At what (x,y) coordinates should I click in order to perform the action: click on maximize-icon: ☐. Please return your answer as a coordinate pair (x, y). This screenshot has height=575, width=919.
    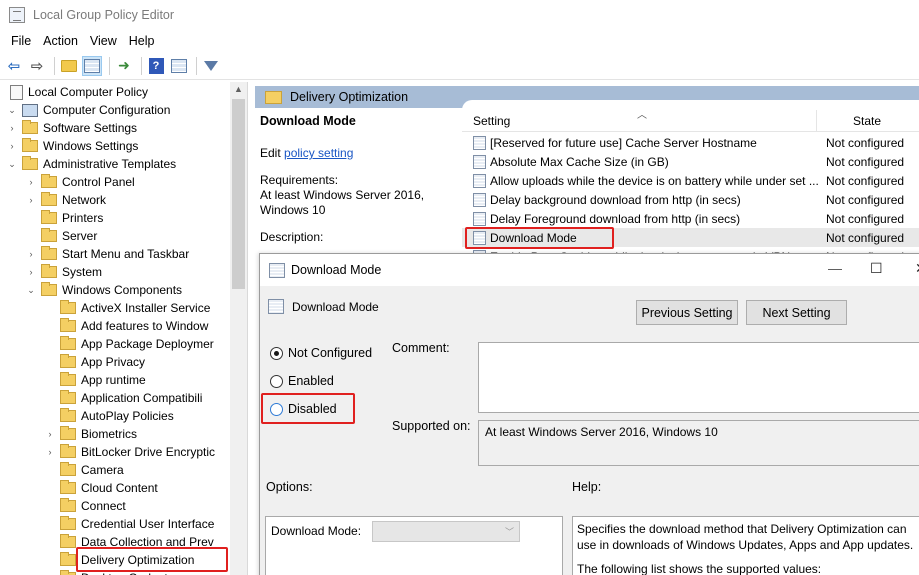
    Looking at the image, I should click on (876, 268).